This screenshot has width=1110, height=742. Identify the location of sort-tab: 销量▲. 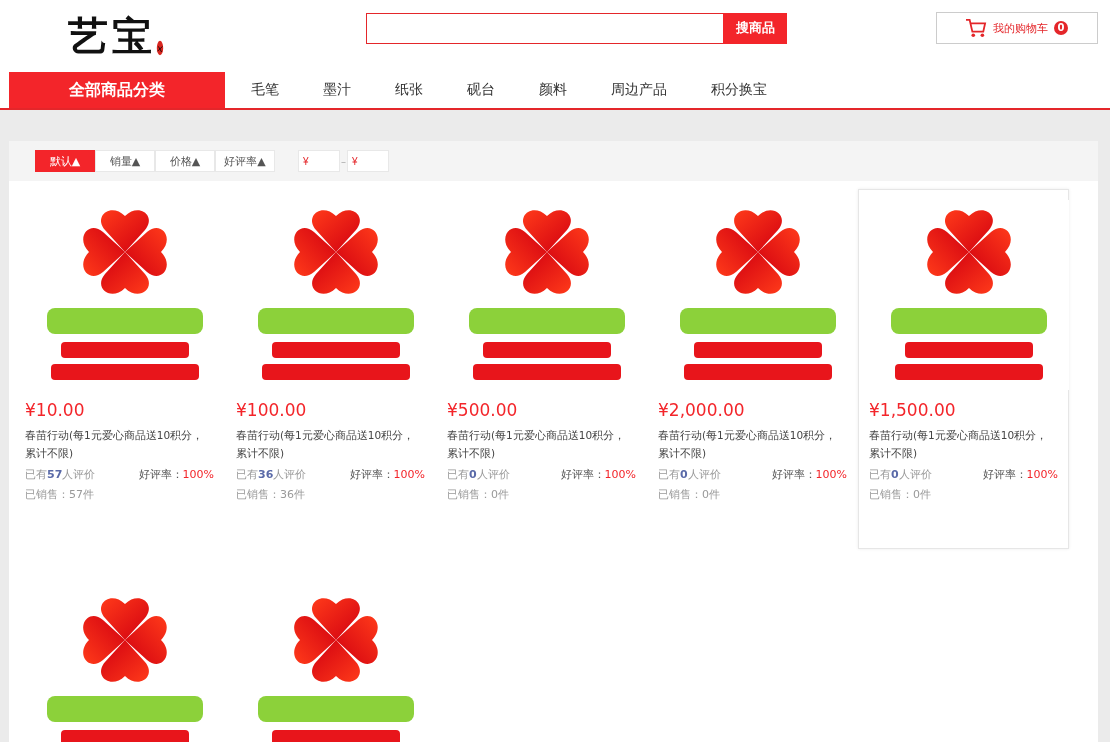
(125, 161).